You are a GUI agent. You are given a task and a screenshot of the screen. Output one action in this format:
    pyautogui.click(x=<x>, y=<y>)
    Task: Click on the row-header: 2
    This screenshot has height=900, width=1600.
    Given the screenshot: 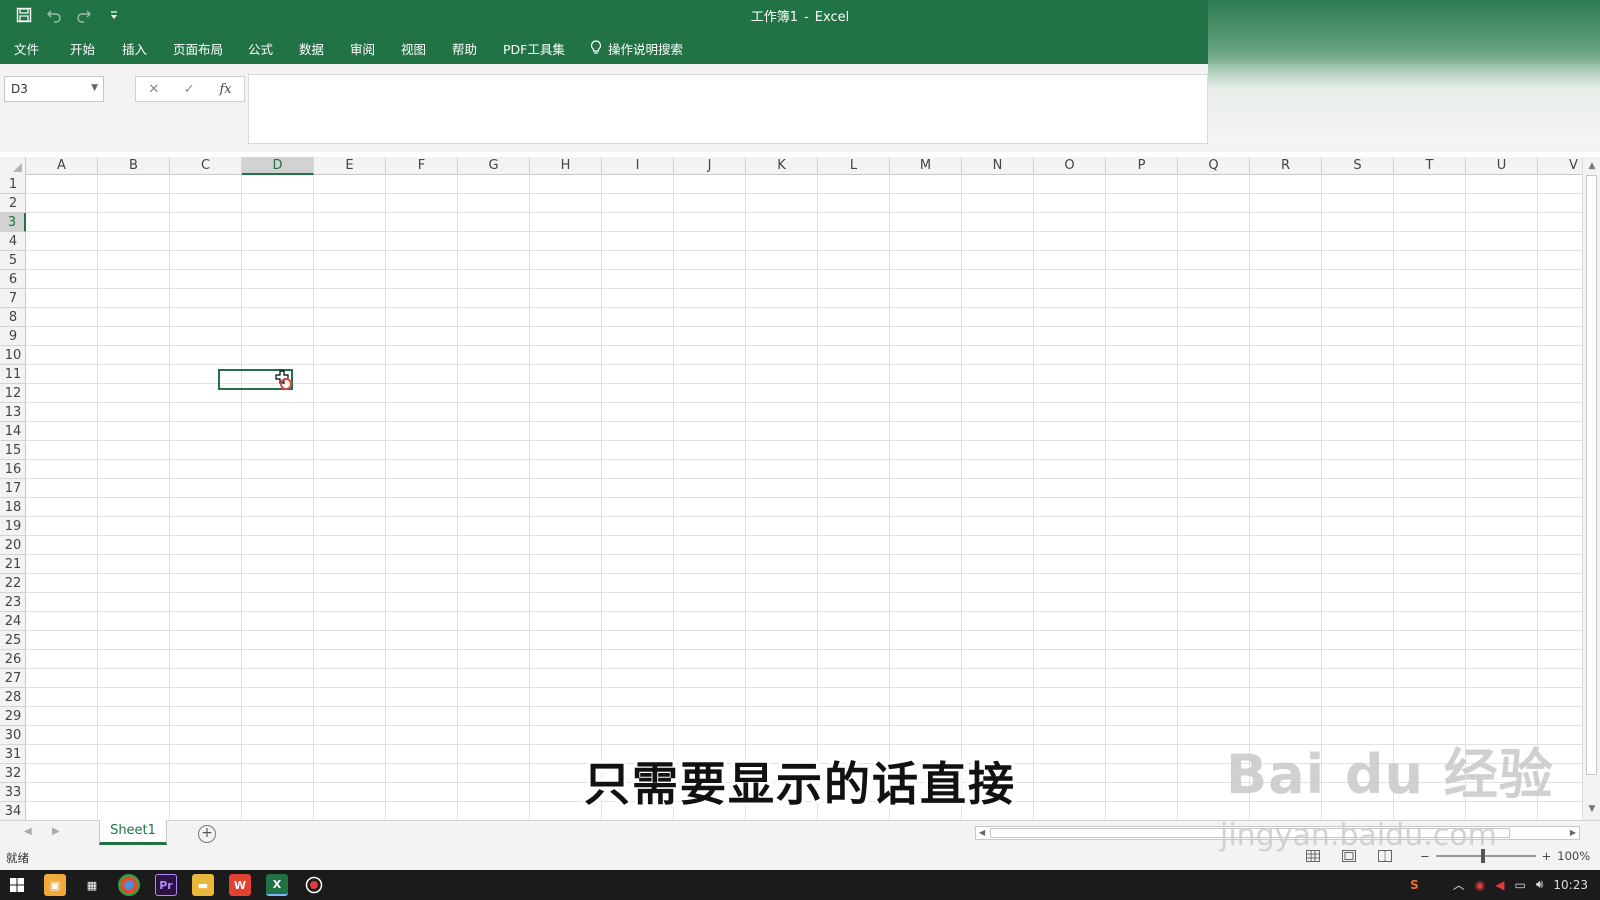 What is the action you would take?
    pyautogui.click(x=13, y=203)
    